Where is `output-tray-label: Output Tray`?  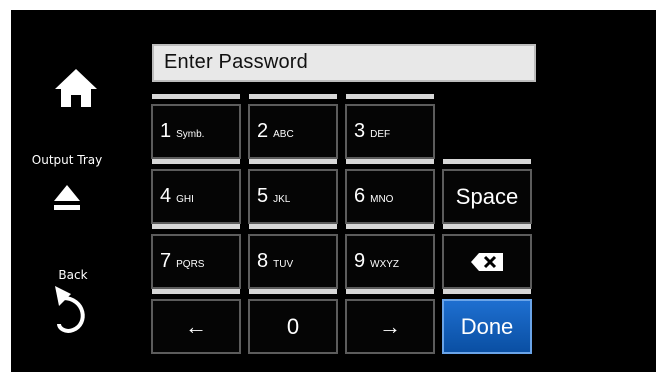 output-tray-label: Output Tray is located at coordinates (67, 160).